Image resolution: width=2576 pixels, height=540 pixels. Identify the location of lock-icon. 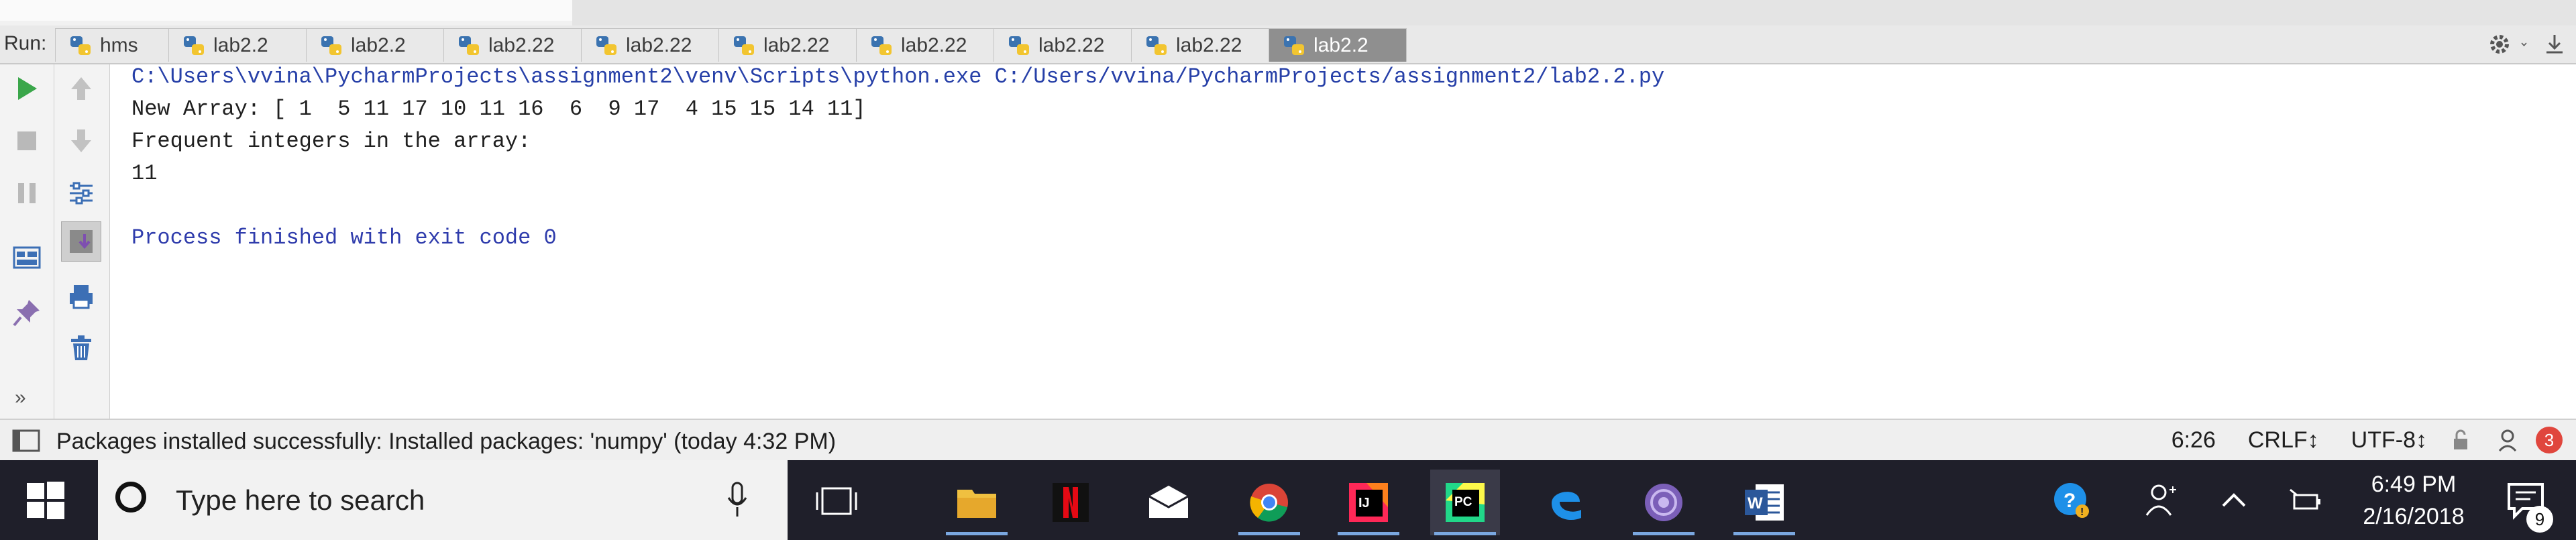
(2460, 440).